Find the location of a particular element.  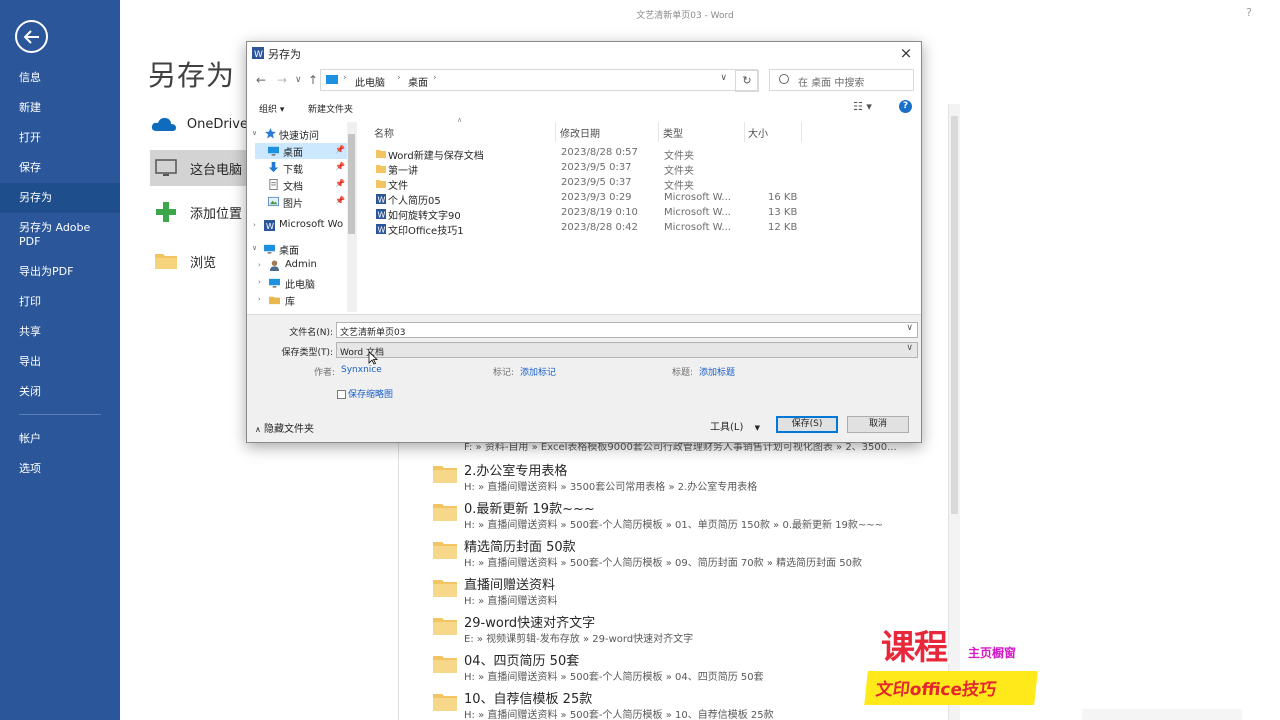

nav-item-save-as: 另存为 is located at coordinates (60, 198).